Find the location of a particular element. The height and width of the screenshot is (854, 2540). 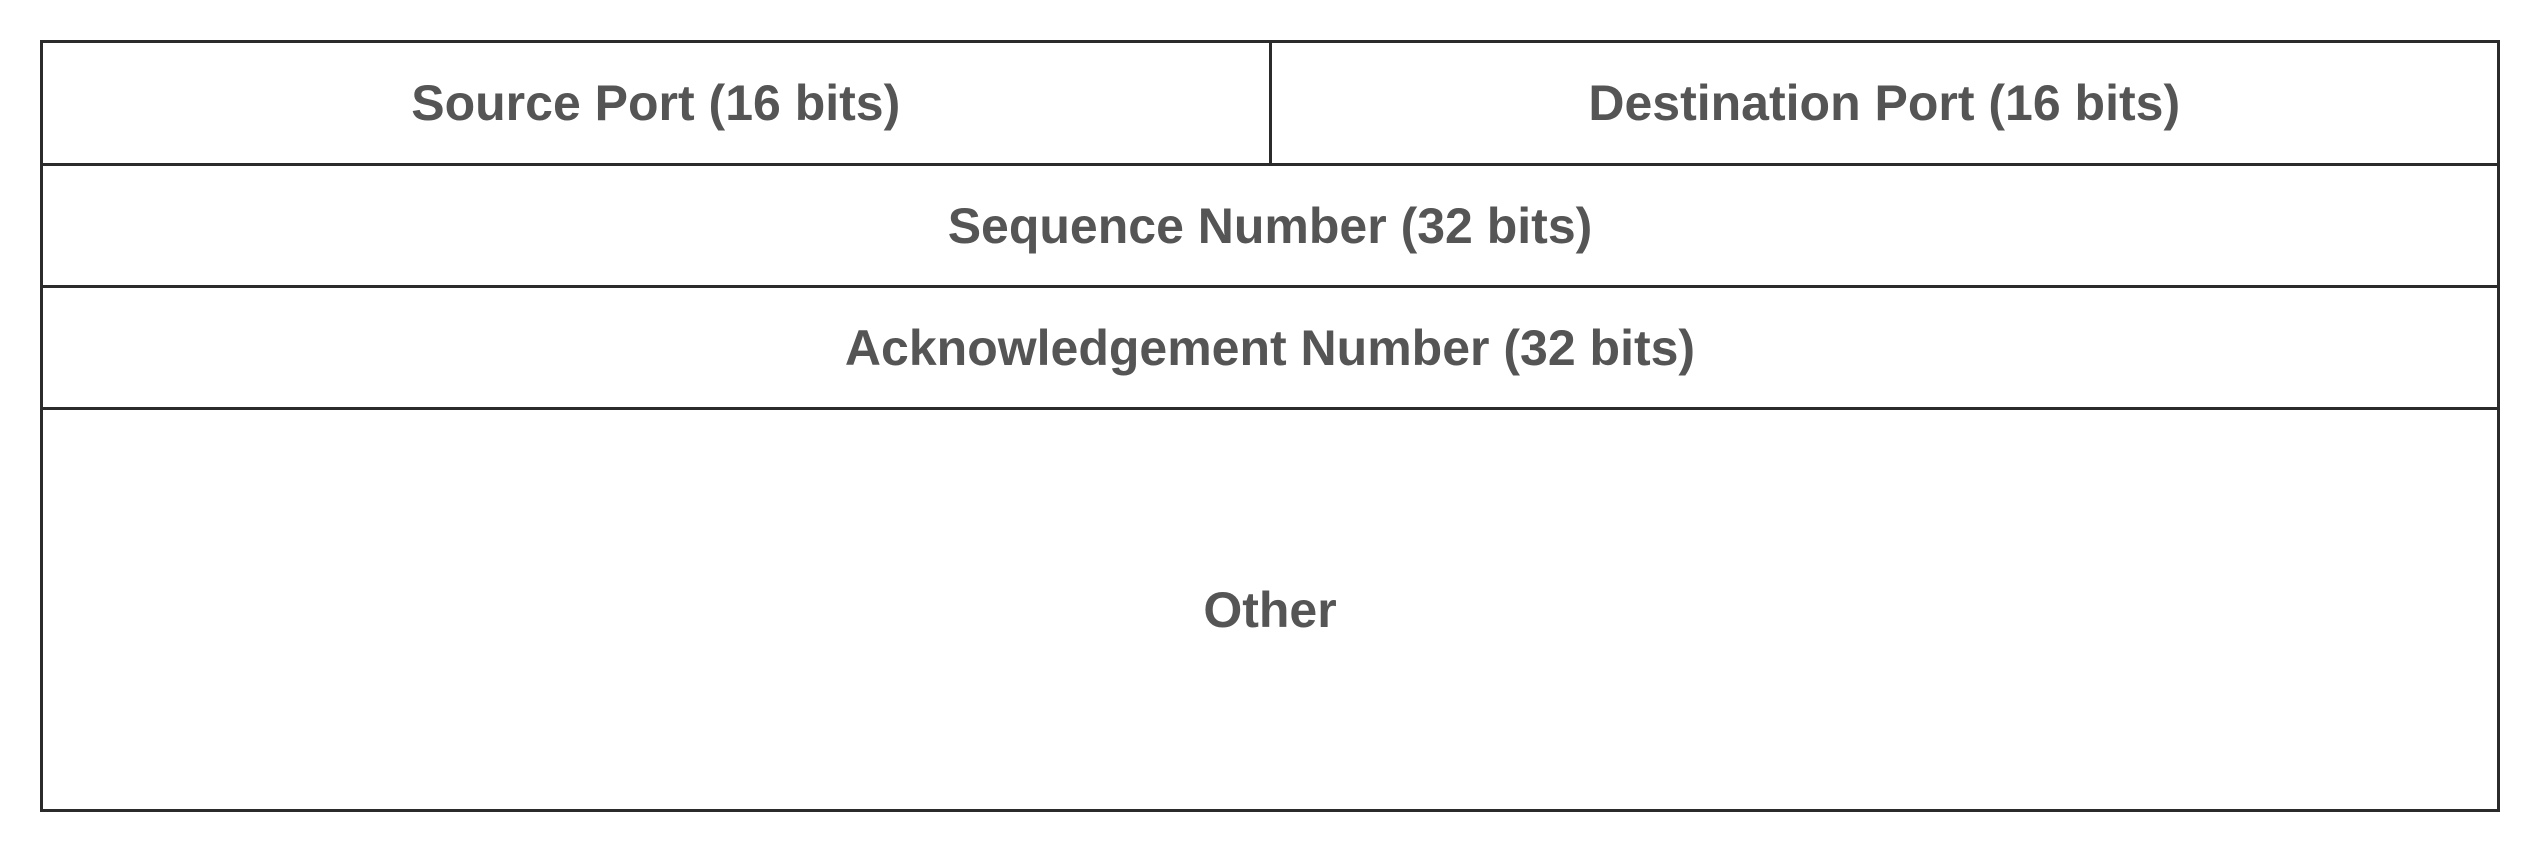

source-port-field: Source Port (16 bits) is located at coordinates (657, 103).